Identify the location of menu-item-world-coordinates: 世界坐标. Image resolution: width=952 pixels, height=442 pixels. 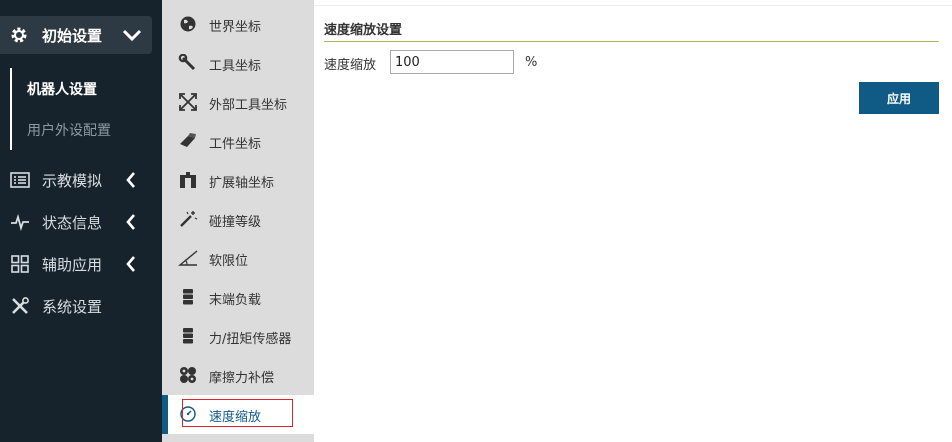
(238, 24).